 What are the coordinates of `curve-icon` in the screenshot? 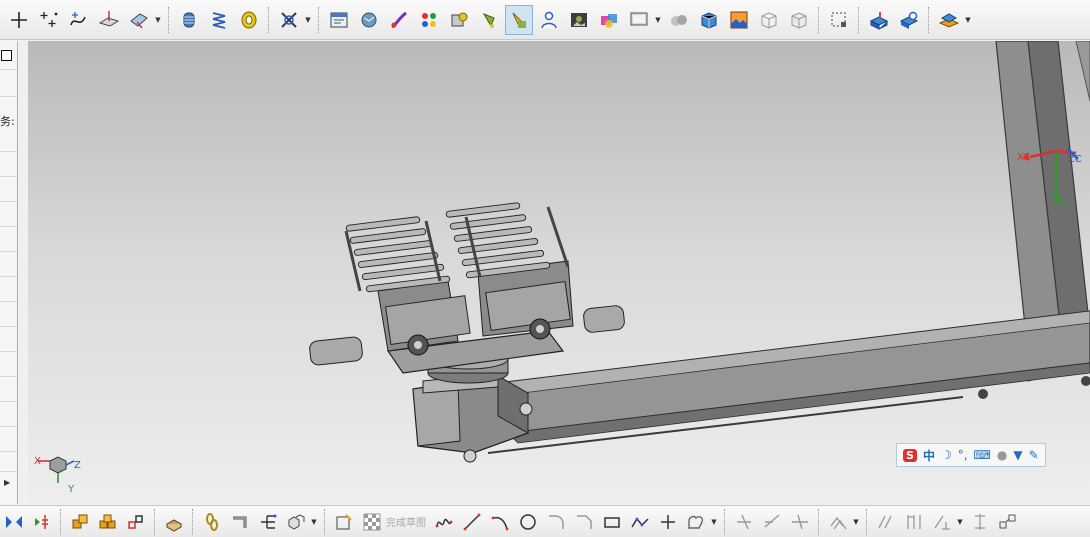 It's located at (79, 20).